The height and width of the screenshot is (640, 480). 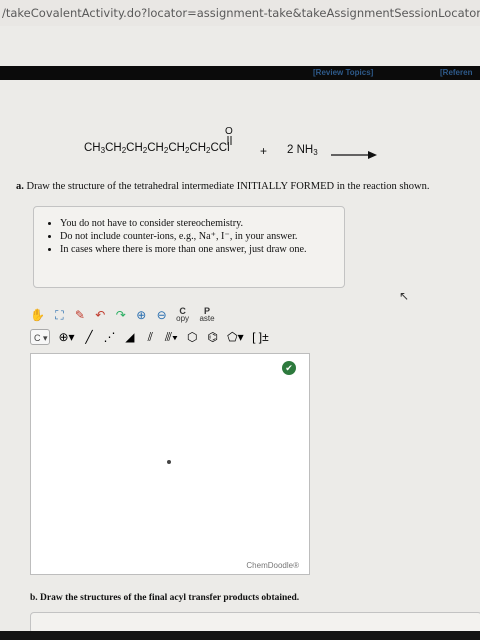 What do you see at coordinates (456, 73) in the screenshot?
I see `references-link: [Referen` at bounding box center [456, 73].